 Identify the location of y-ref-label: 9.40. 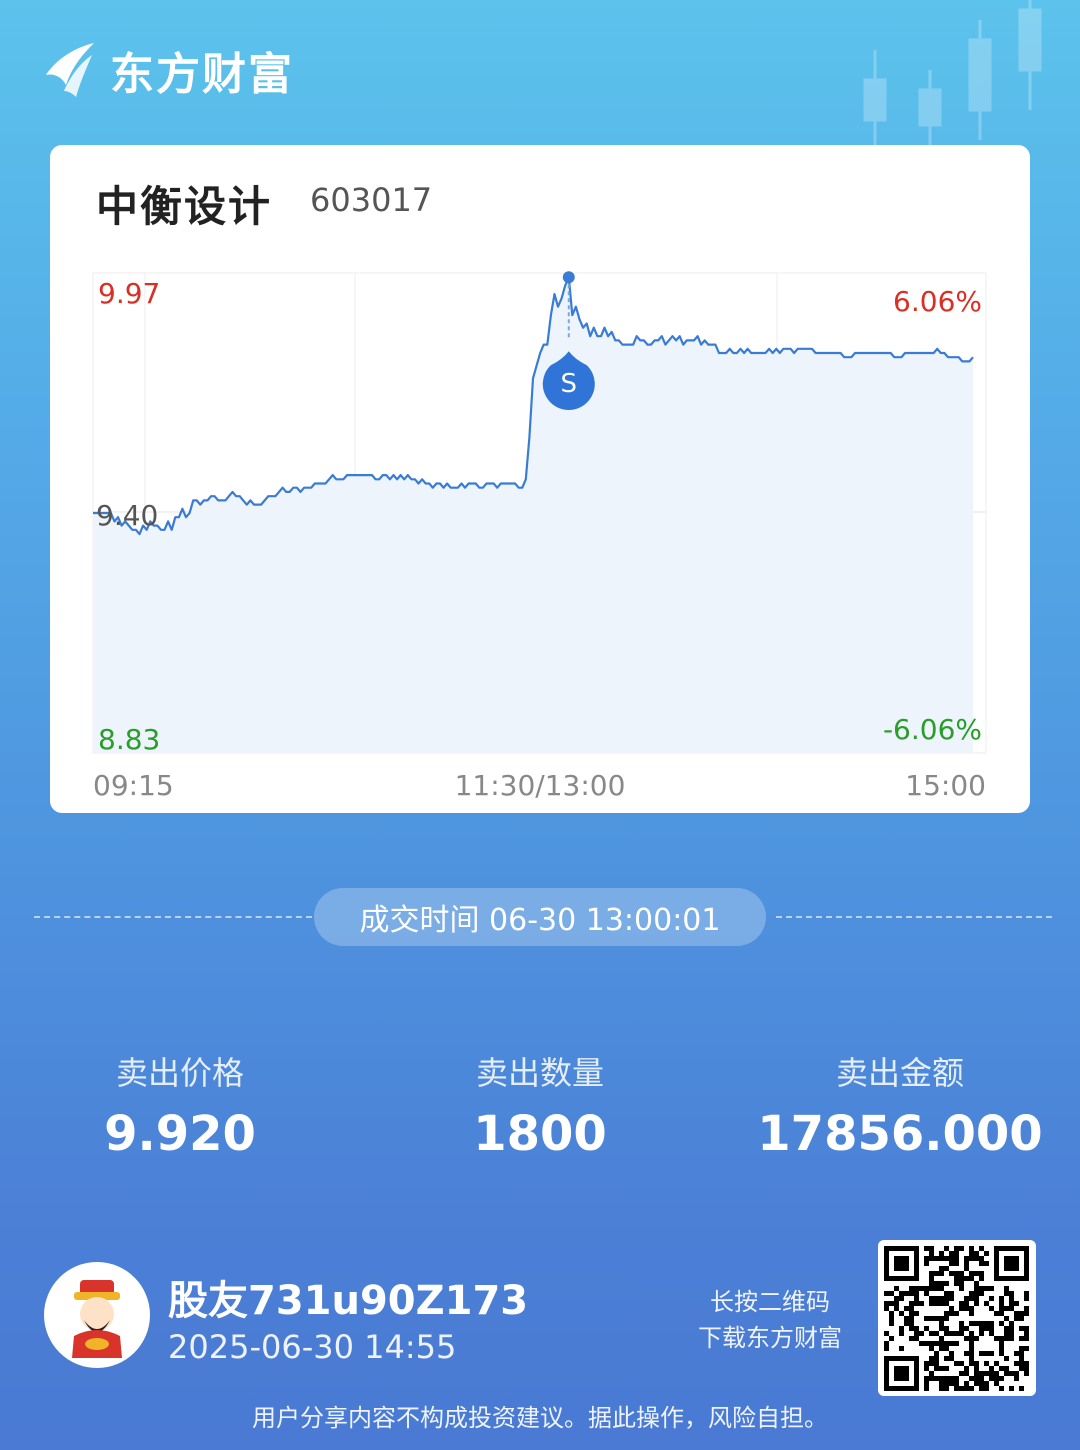
(127, 515).